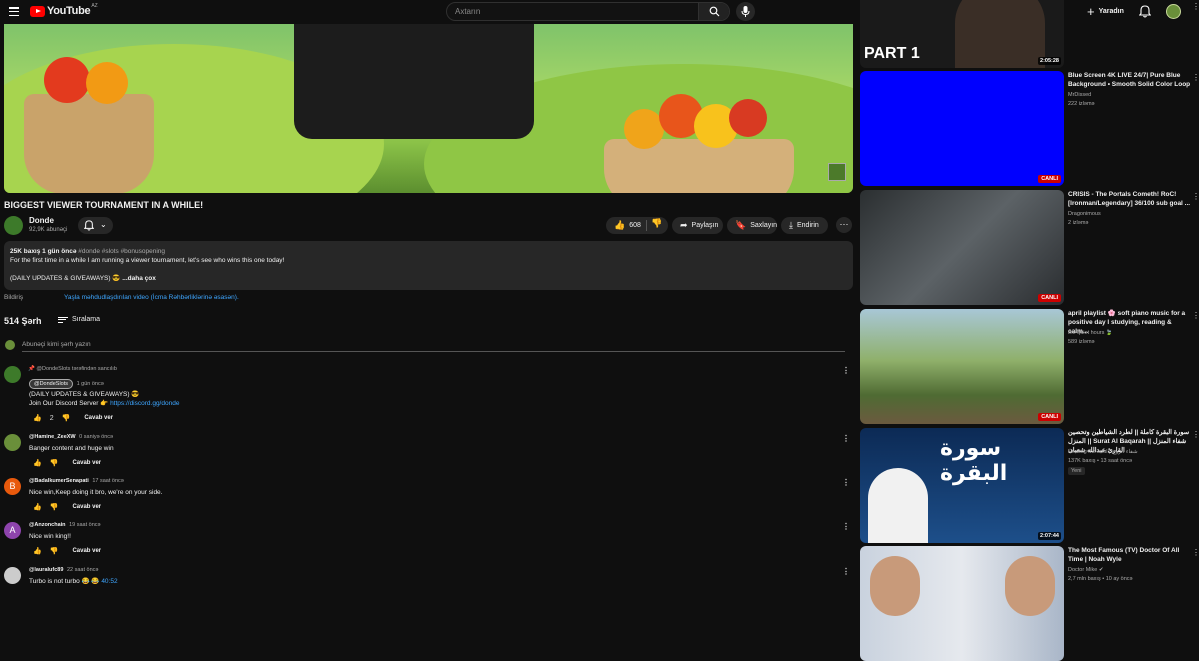 The width and height of the screenshot is (1199, 661). Describe the element at coordinates (1090, 333) in the screenshot. I see `channel-name: the quiet hours 🍃` at that location.